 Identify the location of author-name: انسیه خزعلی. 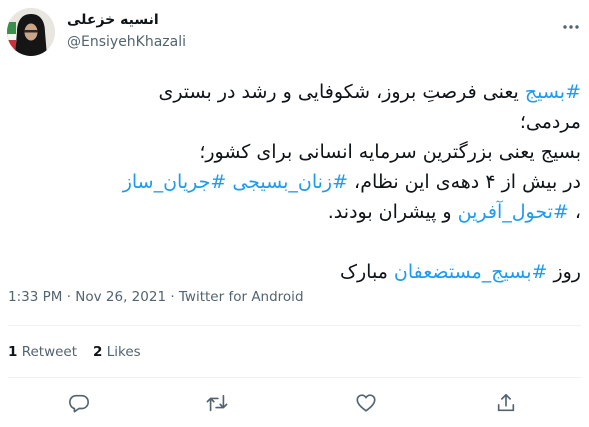
(113, 20).